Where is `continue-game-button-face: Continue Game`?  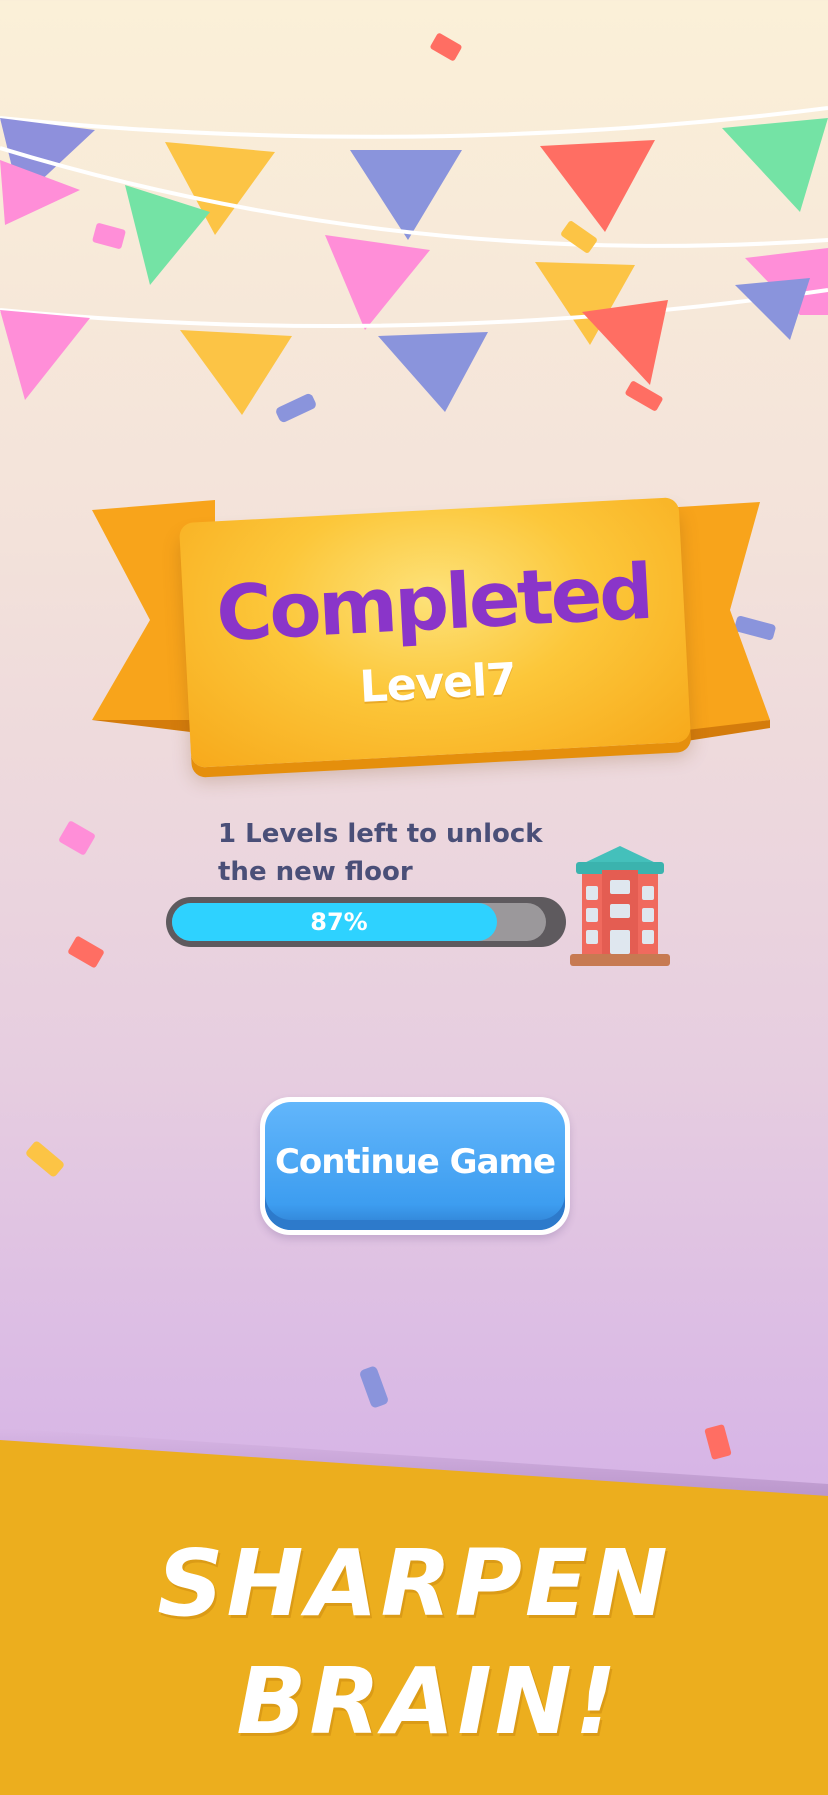 continue-game-button-face: Continue Game is located at coordinates (415, 1166).